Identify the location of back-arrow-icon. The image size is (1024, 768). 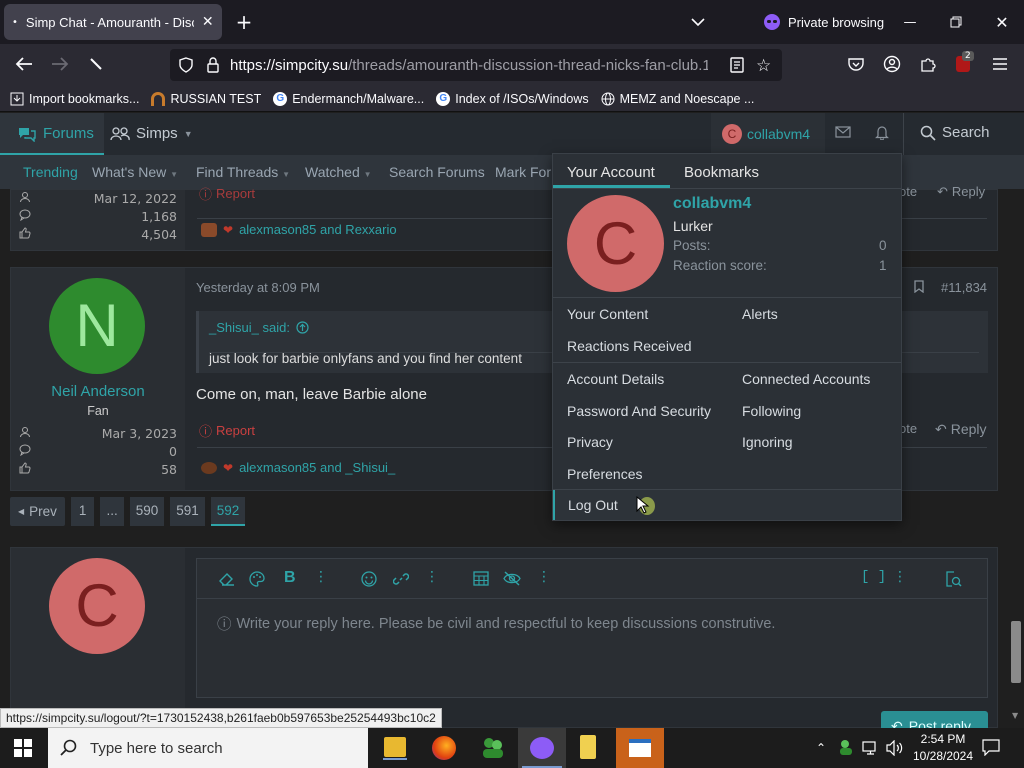
(24, 64).